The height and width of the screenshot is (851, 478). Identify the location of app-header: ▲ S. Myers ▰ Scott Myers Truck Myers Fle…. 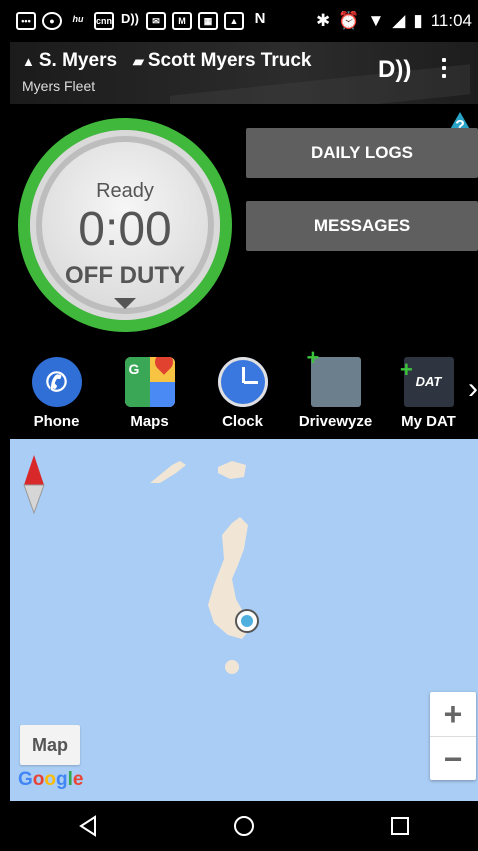
(244, 73).